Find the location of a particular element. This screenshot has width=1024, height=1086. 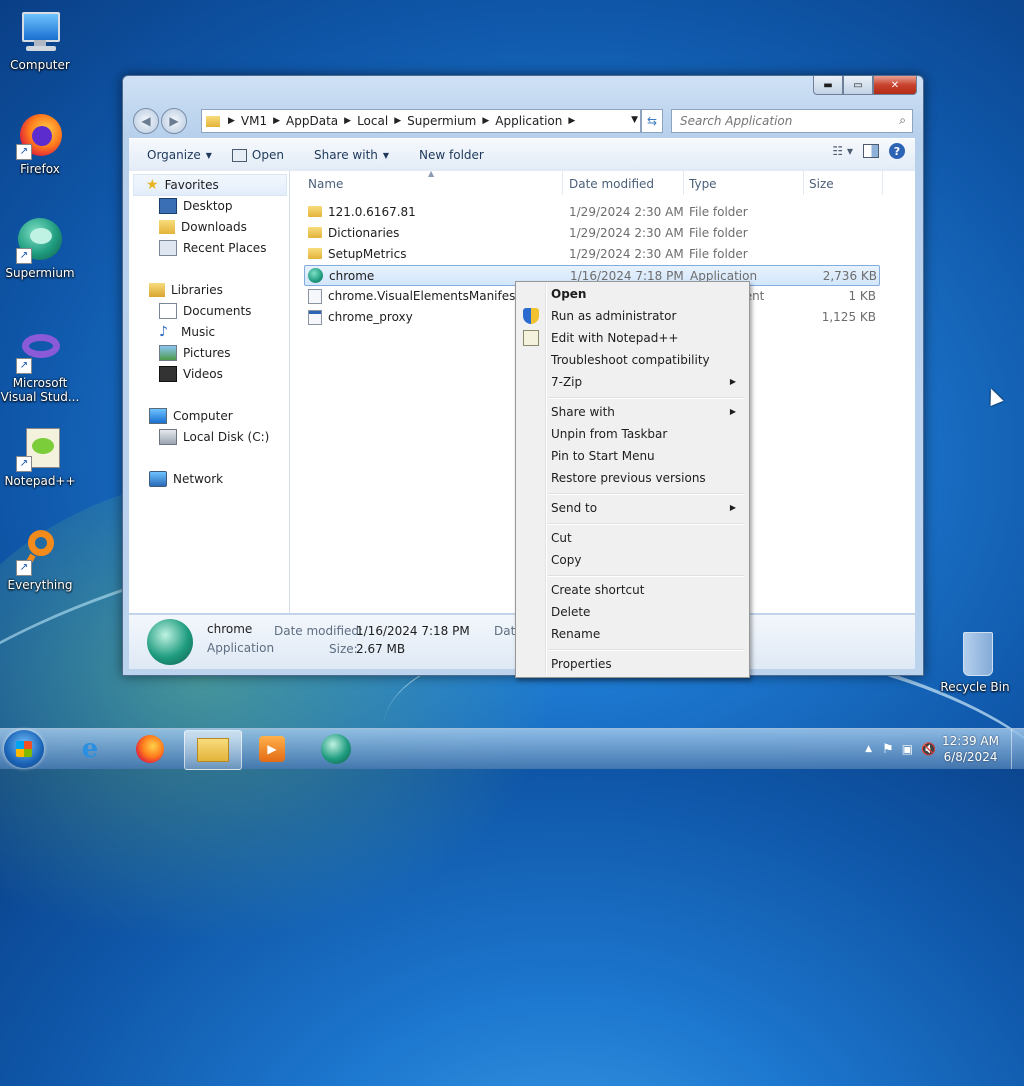

column-header-date: Date modified is located at coordinates (611, 184).